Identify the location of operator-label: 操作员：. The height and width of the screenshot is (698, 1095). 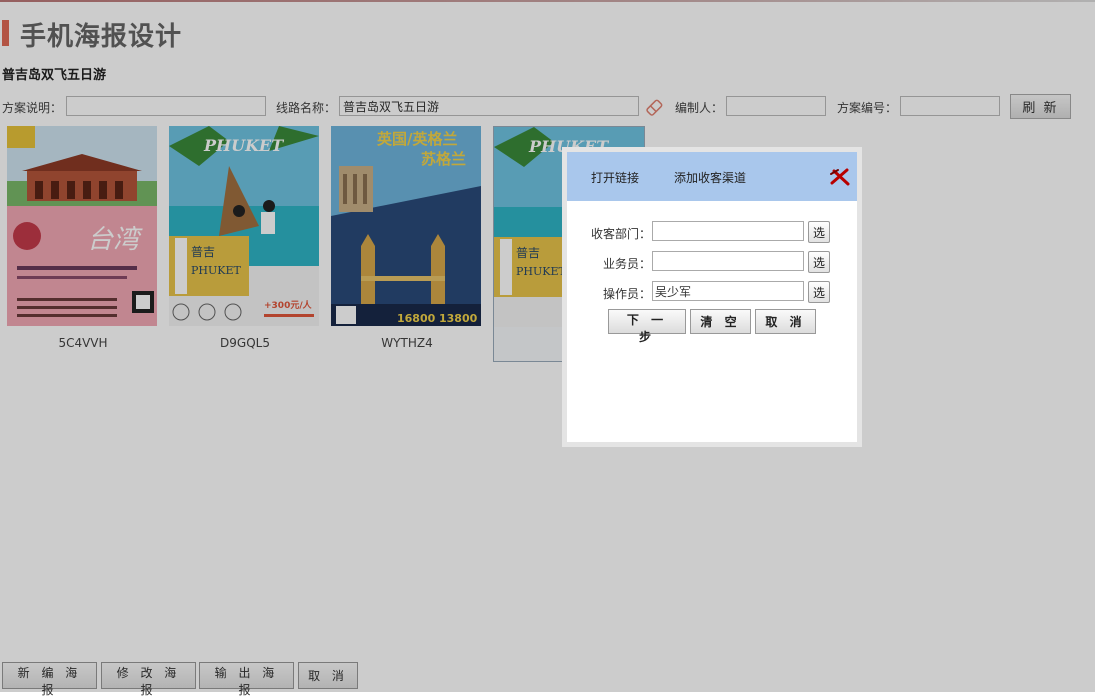
(626, 294).